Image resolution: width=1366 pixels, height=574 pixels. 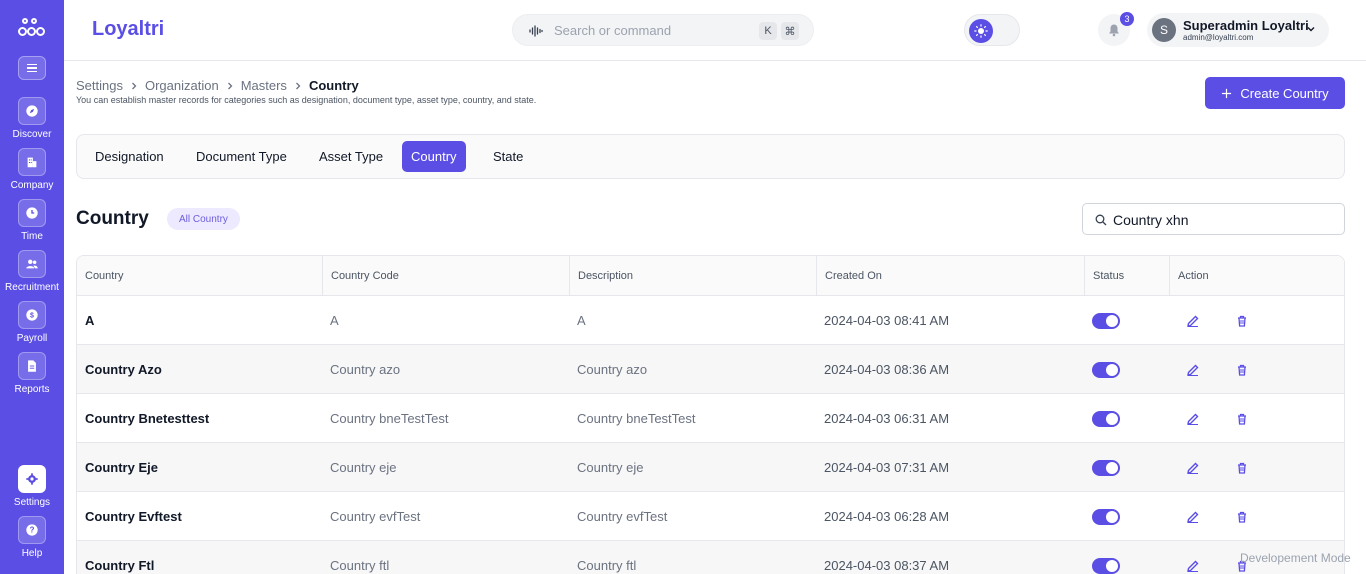 What do you see at coordinates (230, 85) in the screenshot?
I see `chevron-right-icon` at bounding box center [230, 85].